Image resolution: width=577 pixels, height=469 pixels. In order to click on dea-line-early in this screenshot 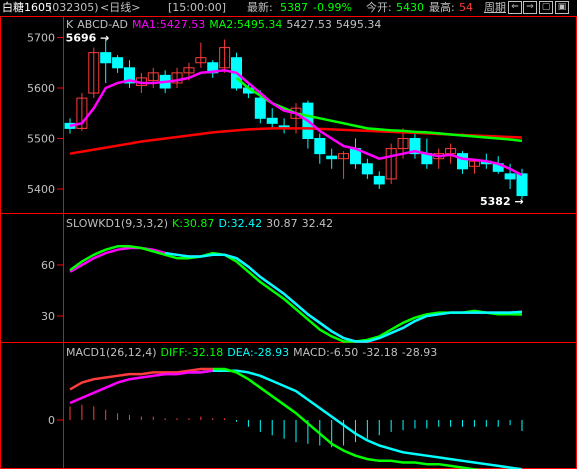, I will do `click(141, 387)`.